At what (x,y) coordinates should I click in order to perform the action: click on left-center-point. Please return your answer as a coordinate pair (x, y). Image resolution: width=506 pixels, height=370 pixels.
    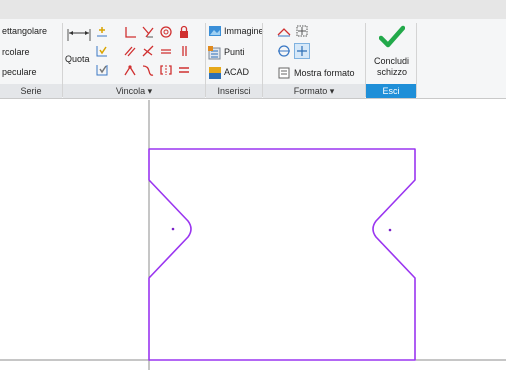
    Looking at the image, I should click on (173, 229).